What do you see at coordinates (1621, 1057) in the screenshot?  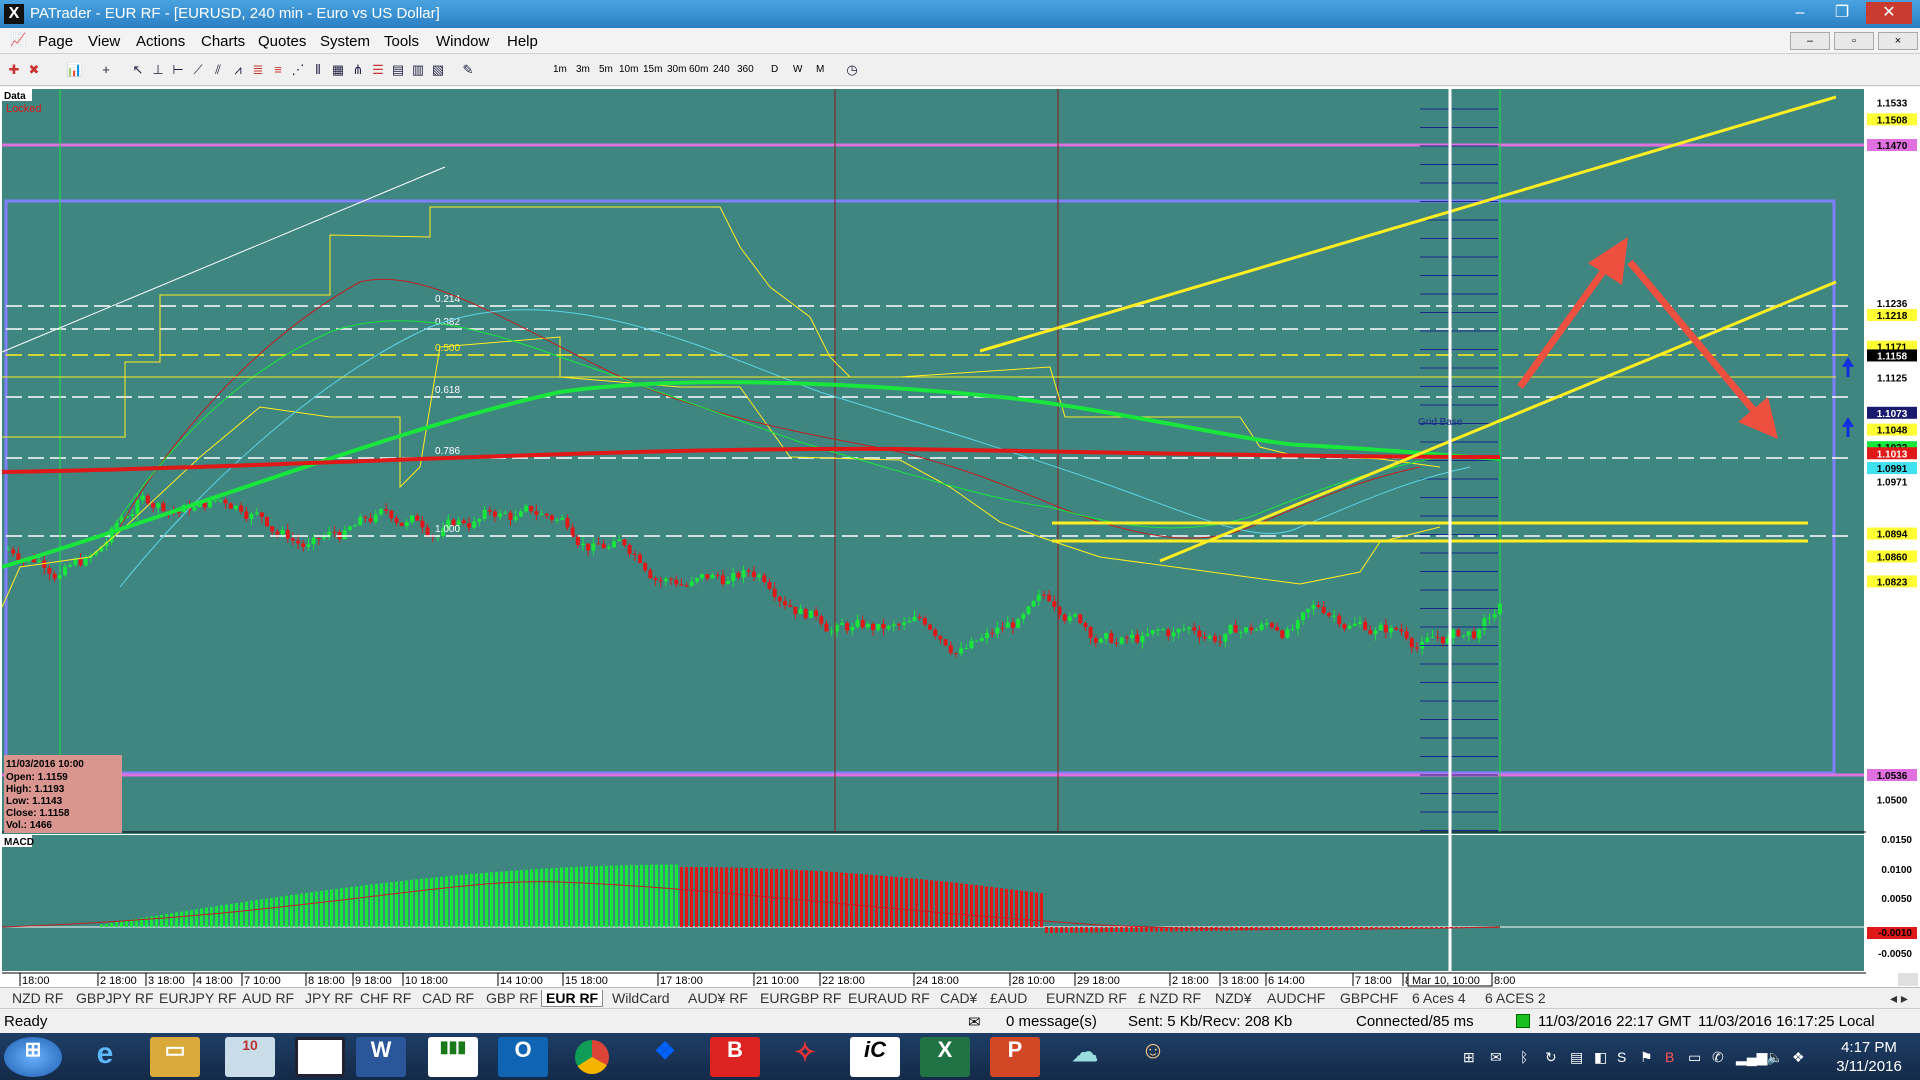 I see `skype-icon: S` at bounding box center [1621, 1057].